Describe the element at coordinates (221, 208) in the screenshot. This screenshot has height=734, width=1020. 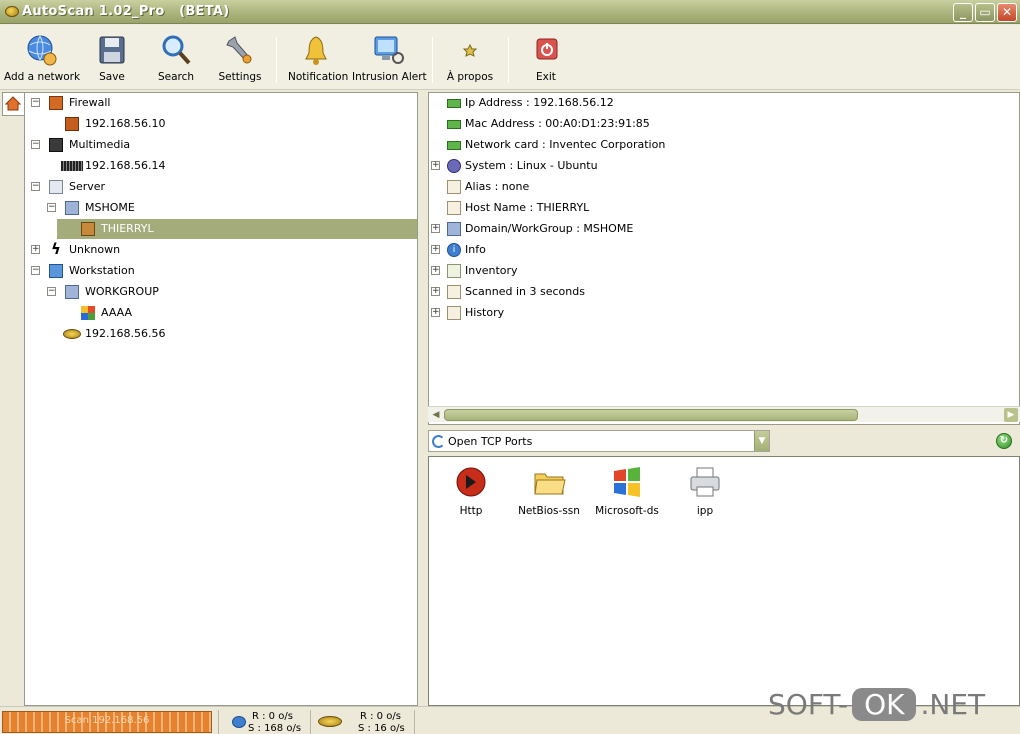
I see `tree-node-mshome: − MSHOME` at that location.